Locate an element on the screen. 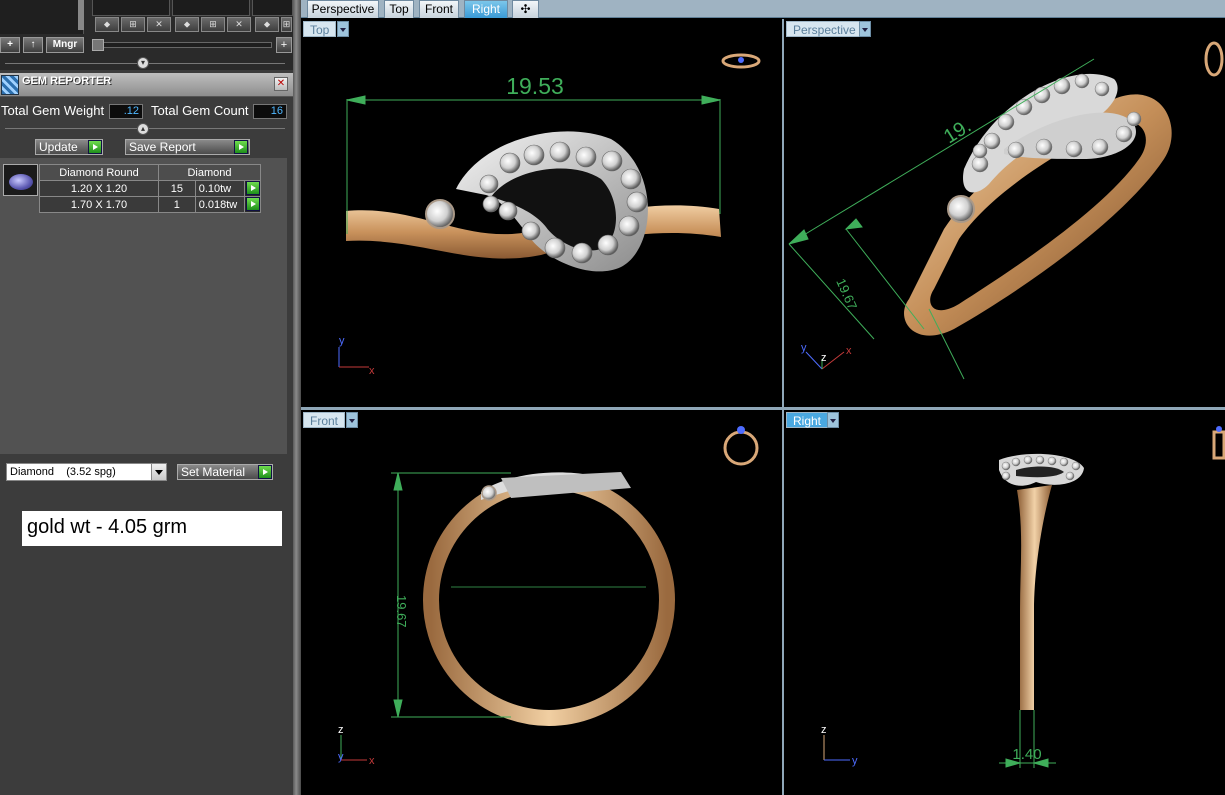 Image resolution: width=1225 pixels, height=795 pixels. manager-button: Mngr is located at coordinates (65, 45).